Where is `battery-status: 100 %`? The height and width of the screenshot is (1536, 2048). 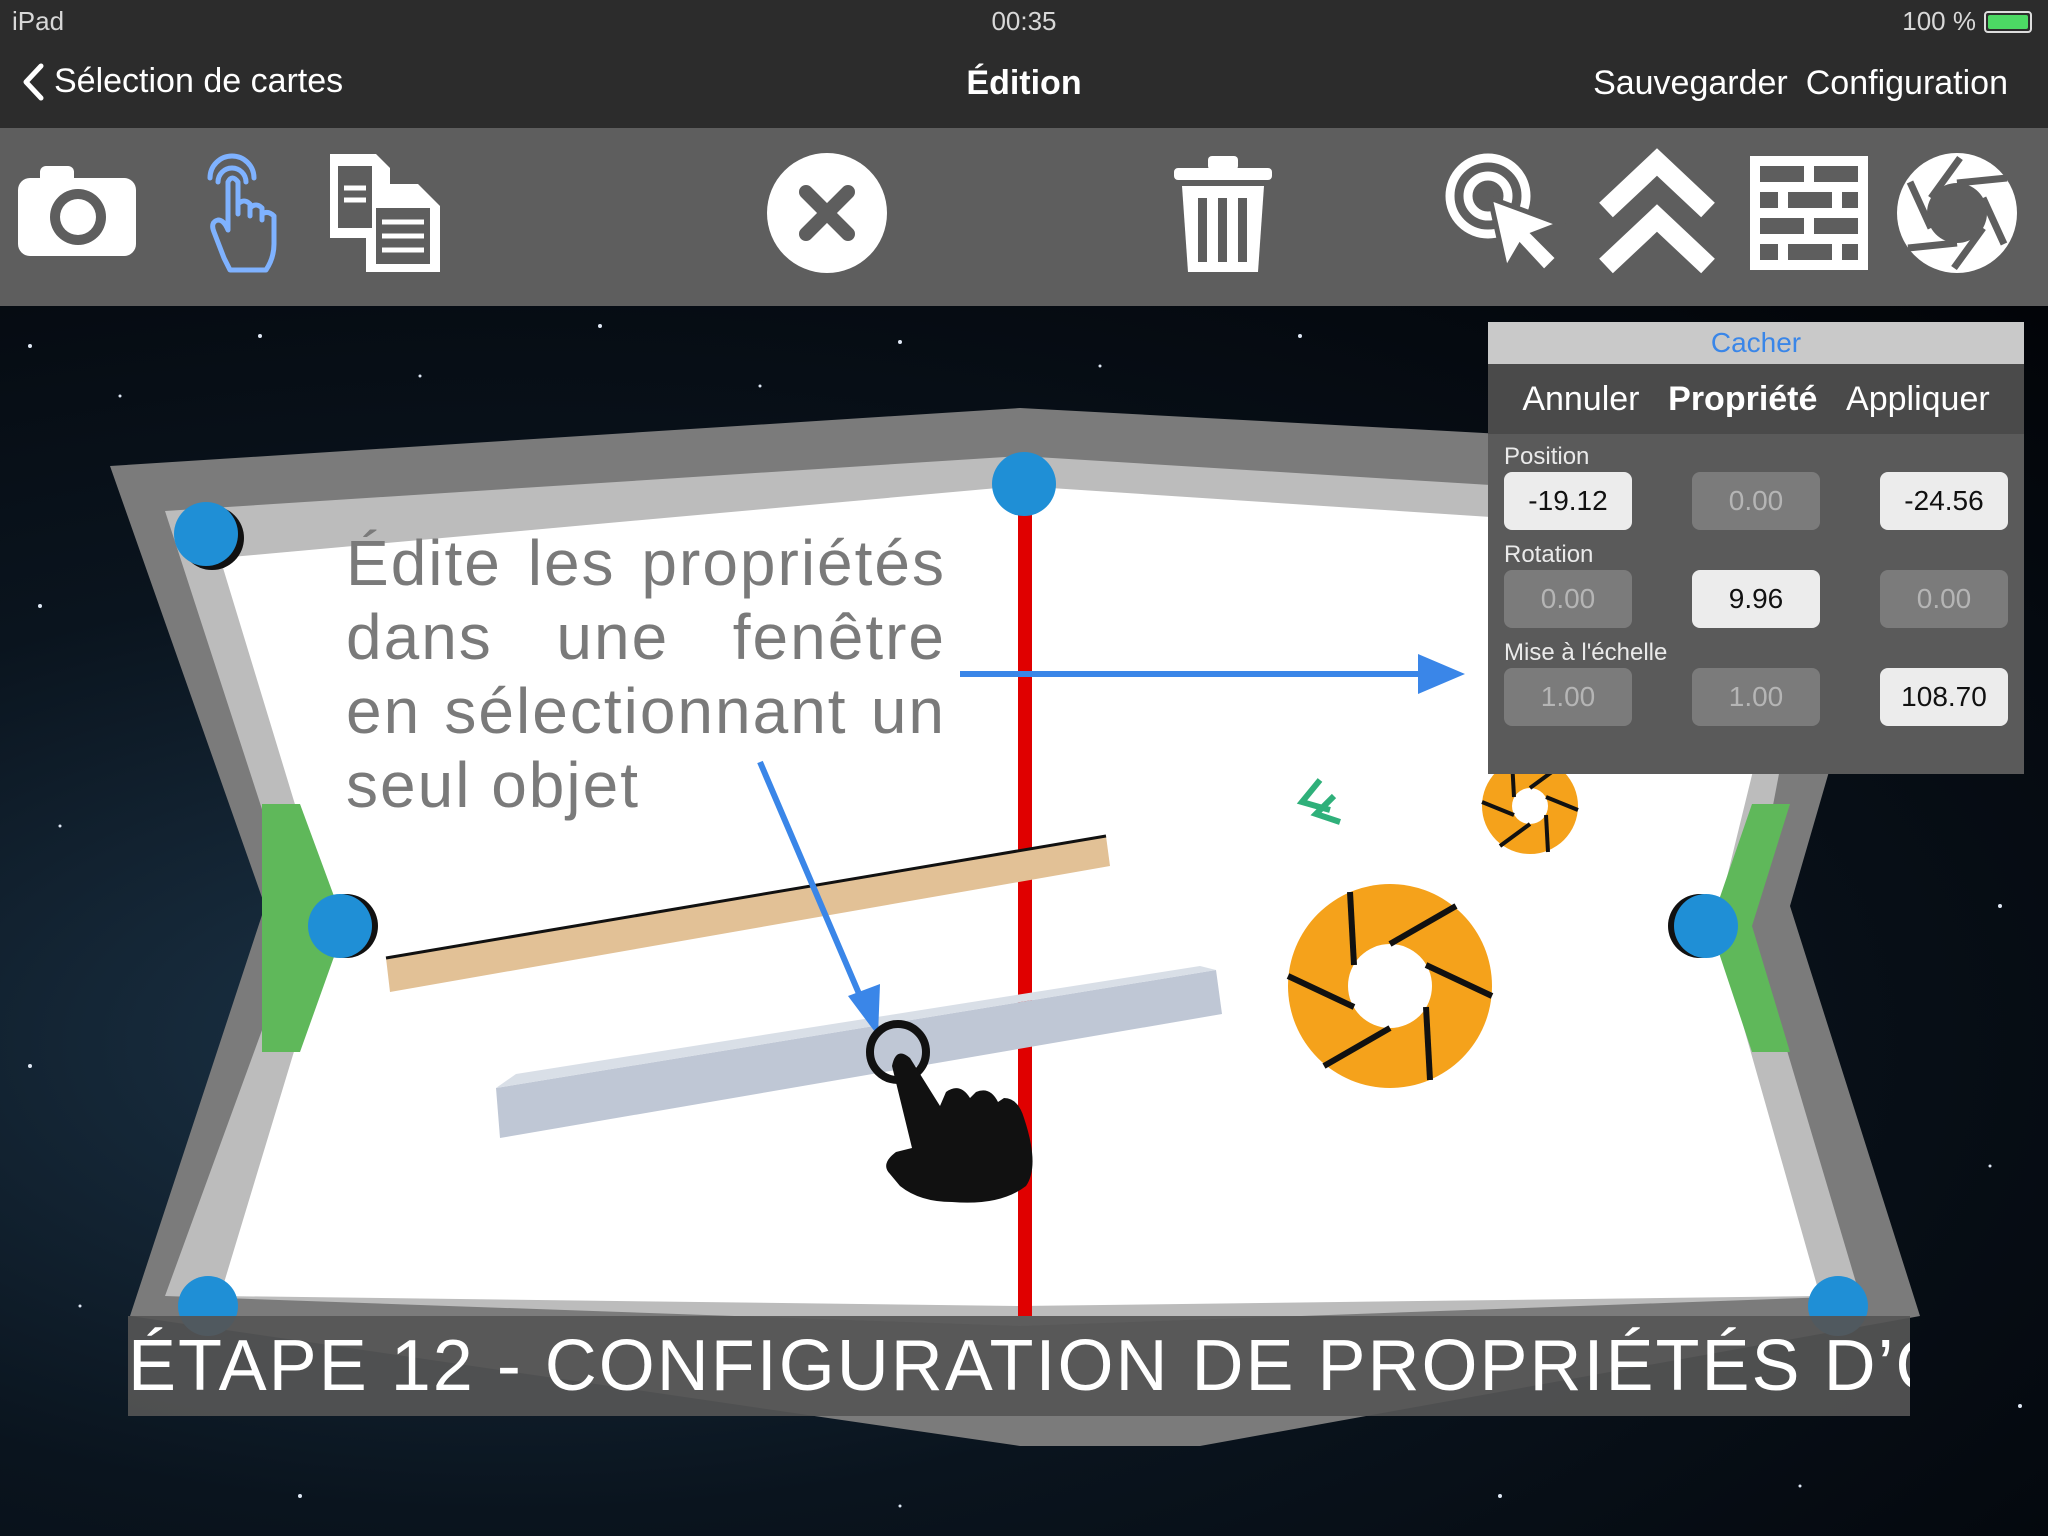 battery-status: 100 % is located at coordinates (1967, 21).